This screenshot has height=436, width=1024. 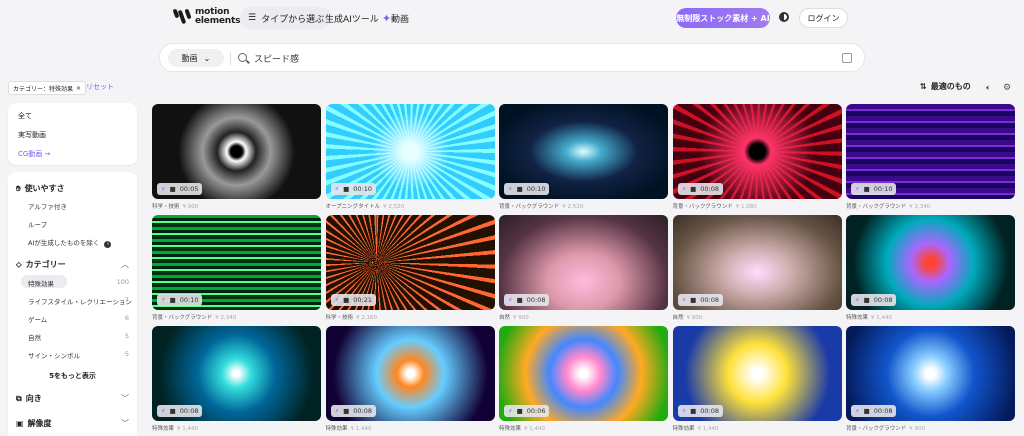 I want to click on browse-by-type-button: ☰ タイプから選ぶ, so click(x=286, y=18).